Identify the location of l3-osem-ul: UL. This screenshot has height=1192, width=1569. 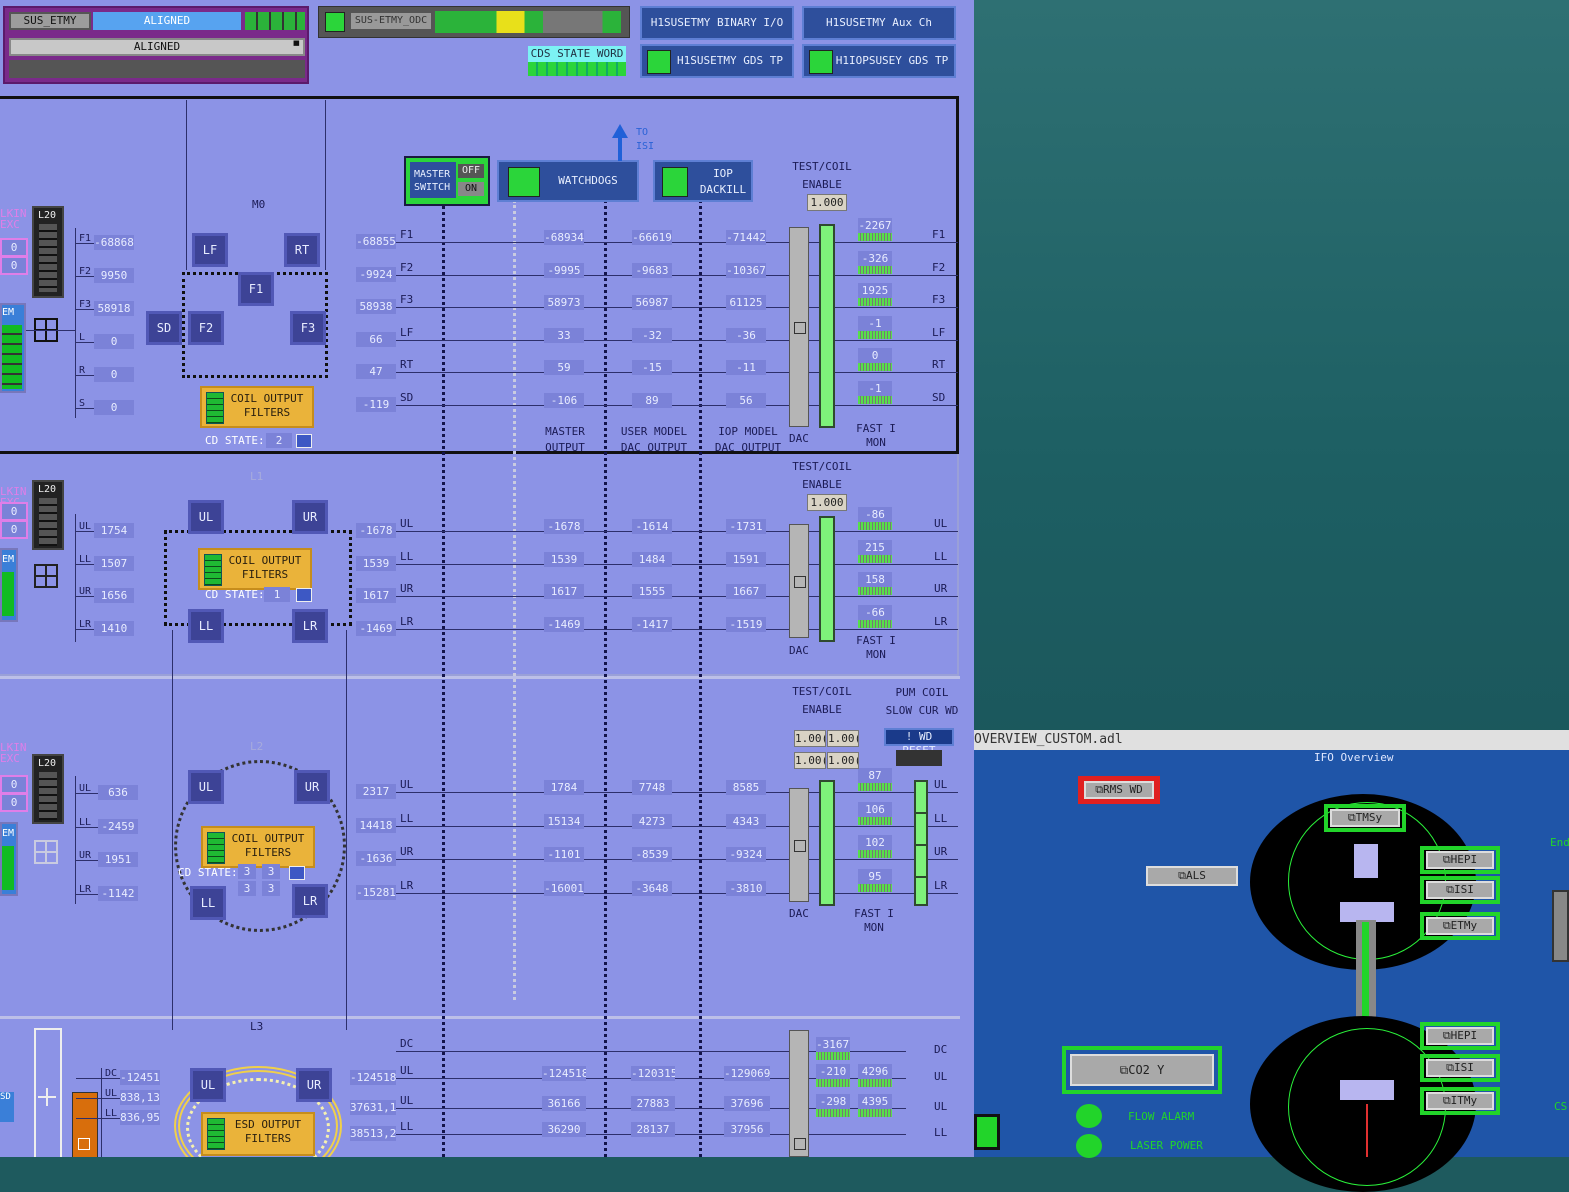
(208, 1085).